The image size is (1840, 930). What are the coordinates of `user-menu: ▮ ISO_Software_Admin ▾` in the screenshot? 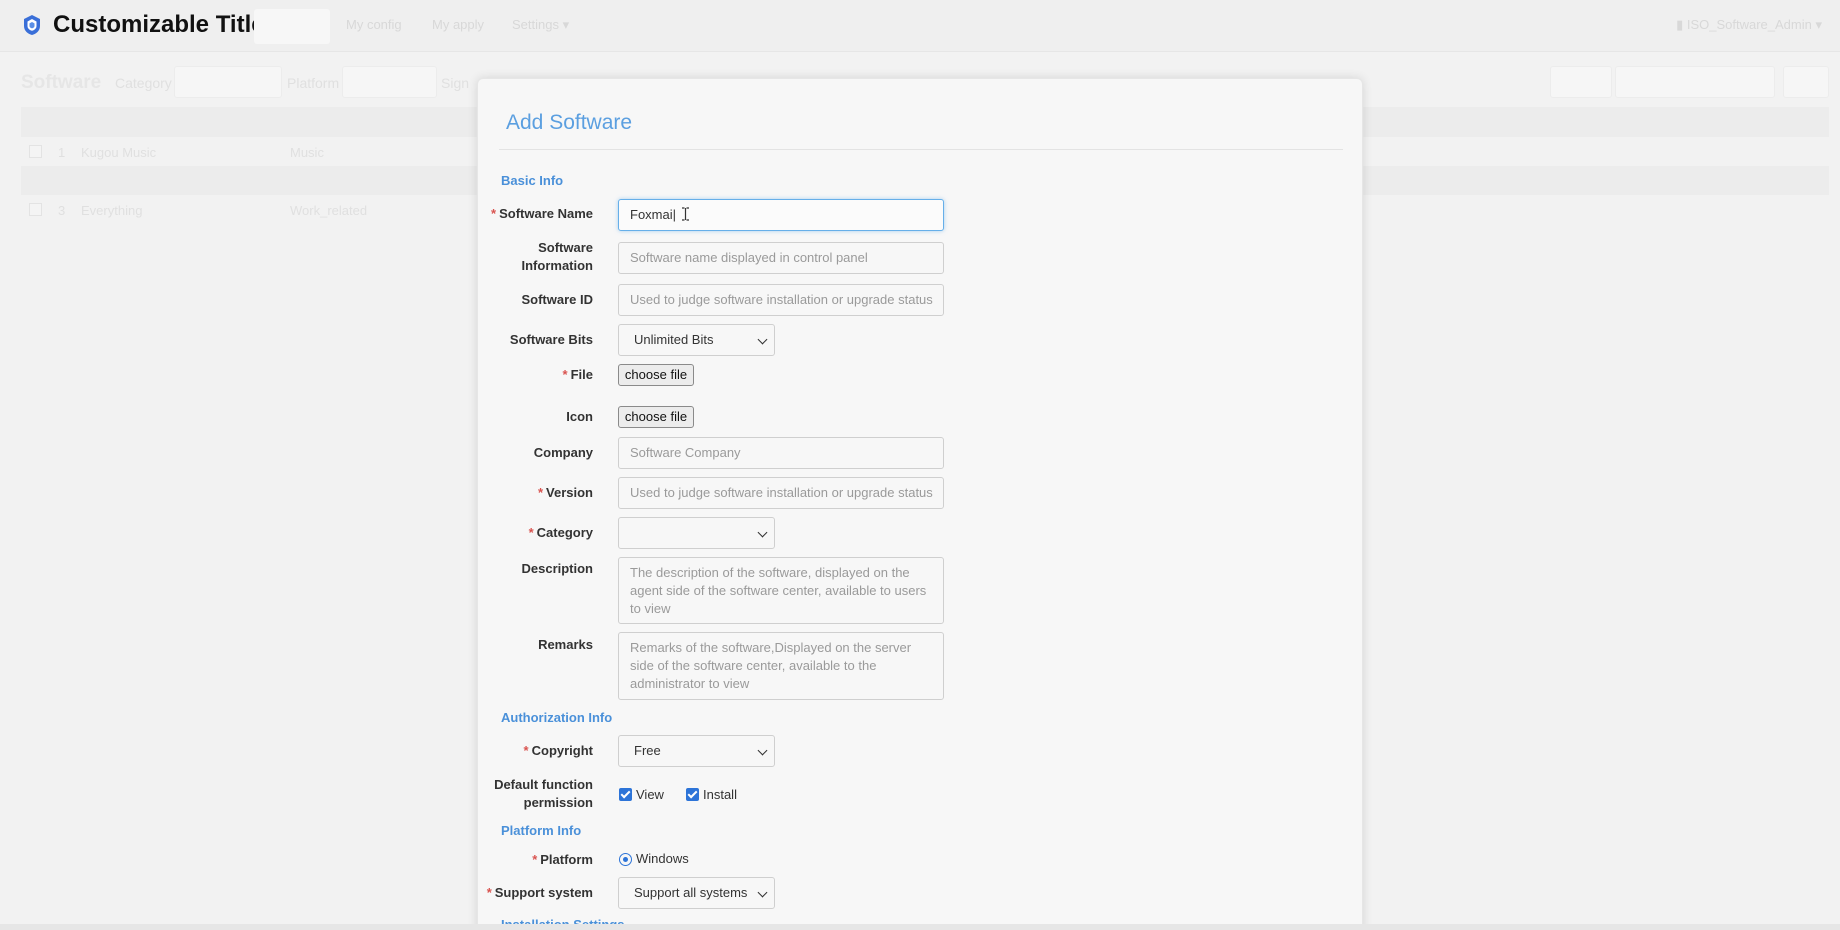 It's located at (1749, 25).